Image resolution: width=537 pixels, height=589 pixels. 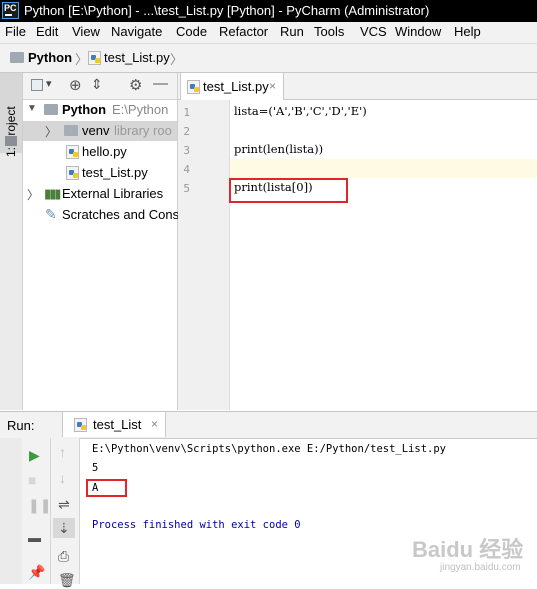 I want to click on breadcrumb-file: test_List.py, so click(x=137, y=57).